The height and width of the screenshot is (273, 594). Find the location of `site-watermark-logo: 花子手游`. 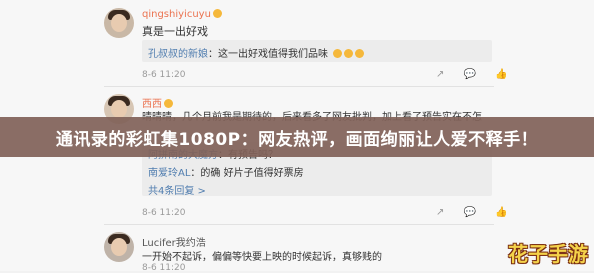

site-watermark-logo: 花子手游 is located at coordinates (548, 254).